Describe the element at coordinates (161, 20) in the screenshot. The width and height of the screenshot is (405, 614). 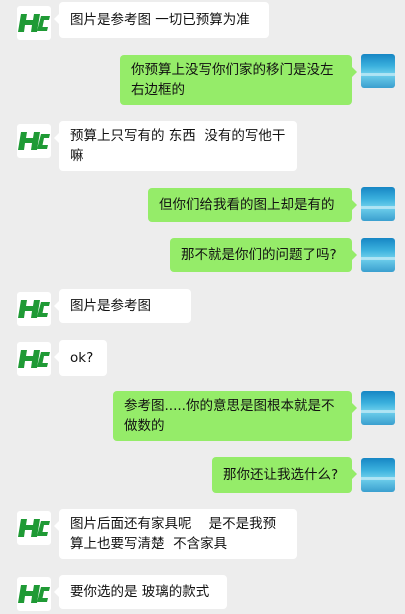
I see `message-bubble: 图片是参考图 一切已预算为准` at that location.